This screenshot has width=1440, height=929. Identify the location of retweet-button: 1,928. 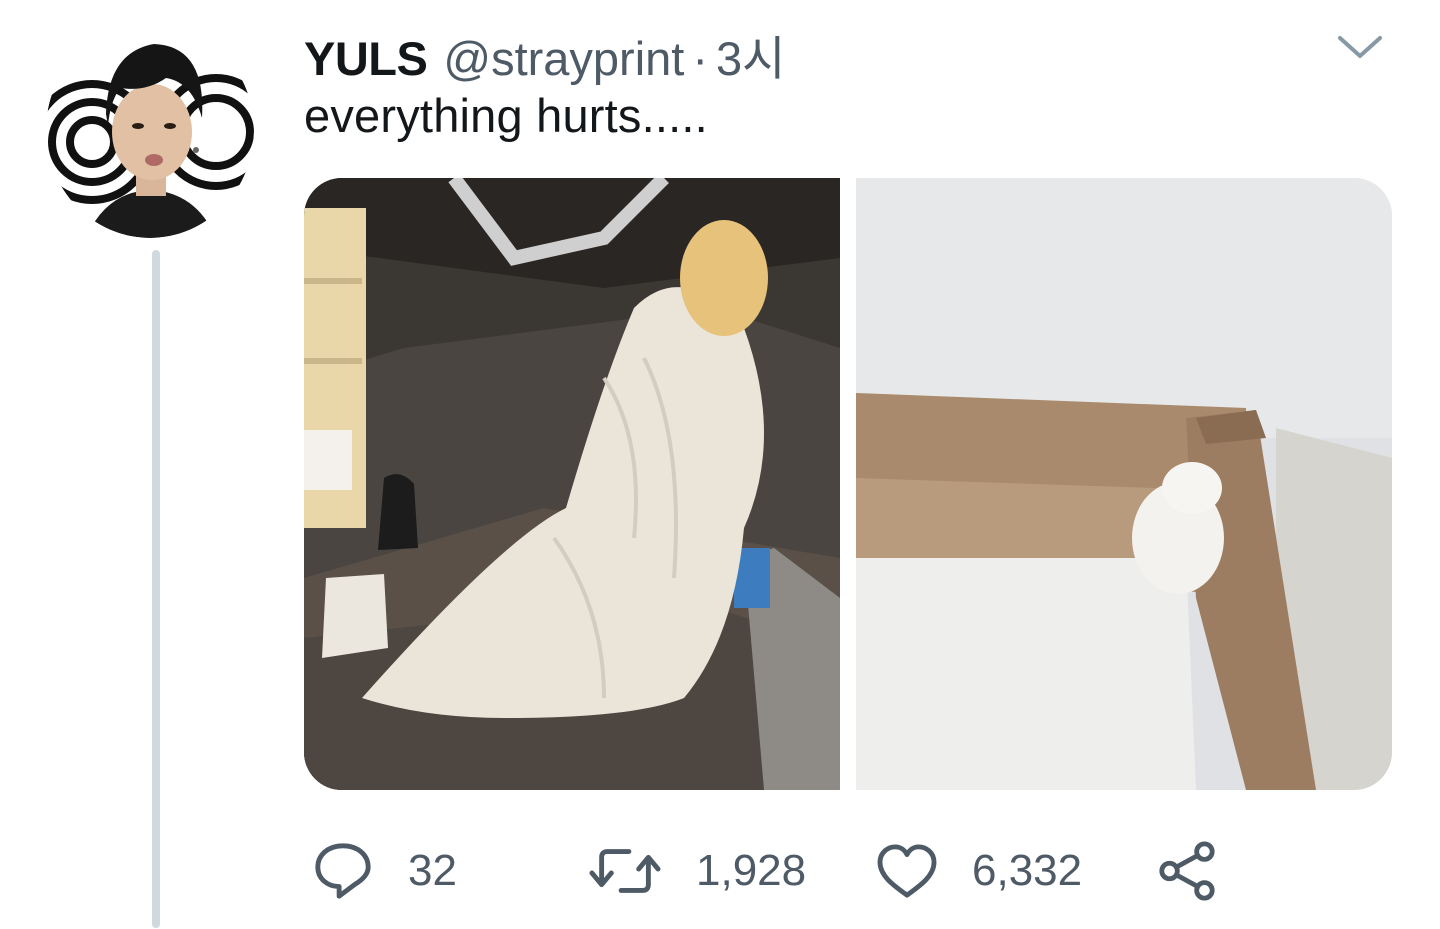
(697, 871).